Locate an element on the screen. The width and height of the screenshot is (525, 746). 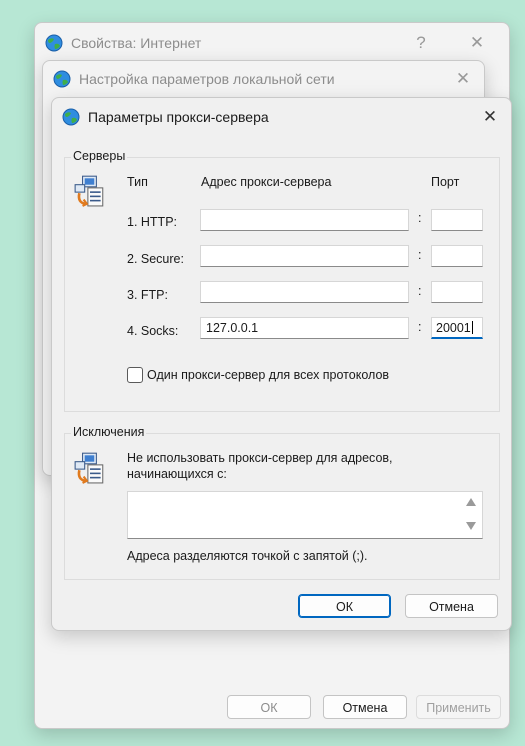
ftp-colon: : is located at coordinates (420, 291).